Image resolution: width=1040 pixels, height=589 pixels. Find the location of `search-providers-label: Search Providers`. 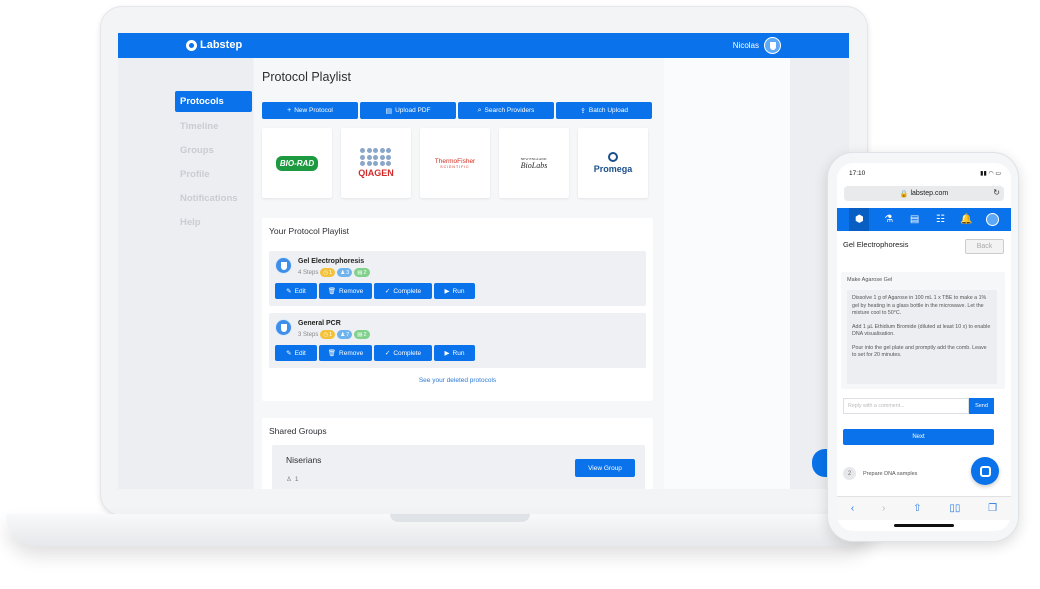

search-providers-label: Search Providers is located at coordinates (509, 110).